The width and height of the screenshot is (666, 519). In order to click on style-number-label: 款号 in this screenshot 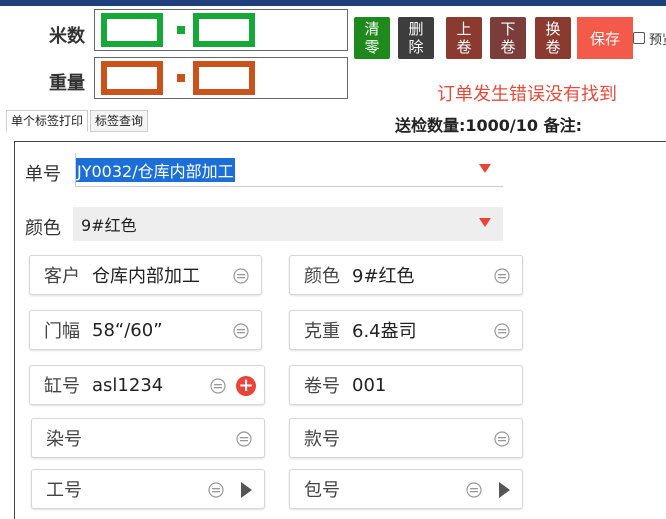, I will do `click(322, 439)`.